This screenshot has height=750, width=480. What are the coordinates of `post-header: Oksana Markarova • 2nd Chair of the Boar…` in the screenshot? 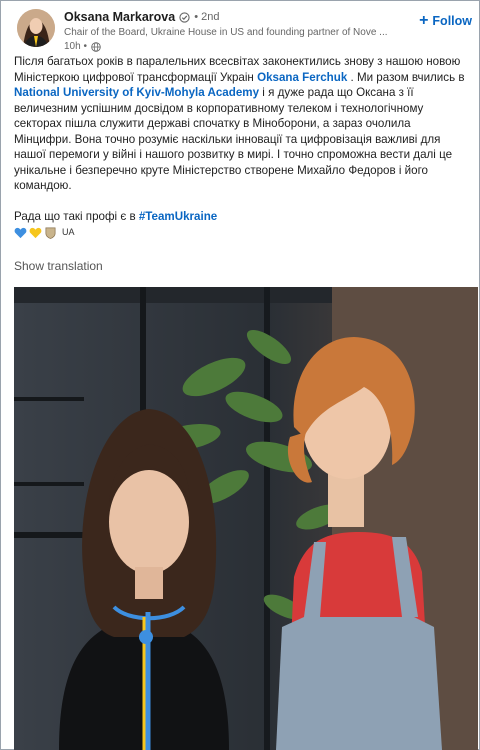 It's located at (244, 31).